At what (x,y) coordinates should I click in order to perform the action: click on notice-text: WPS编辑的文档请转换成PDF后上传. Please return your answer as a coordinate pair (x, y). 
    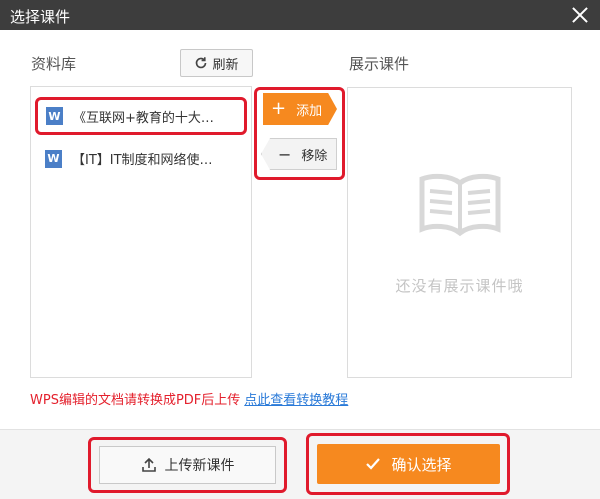
    Looking at the image, I should click on (135, 400).